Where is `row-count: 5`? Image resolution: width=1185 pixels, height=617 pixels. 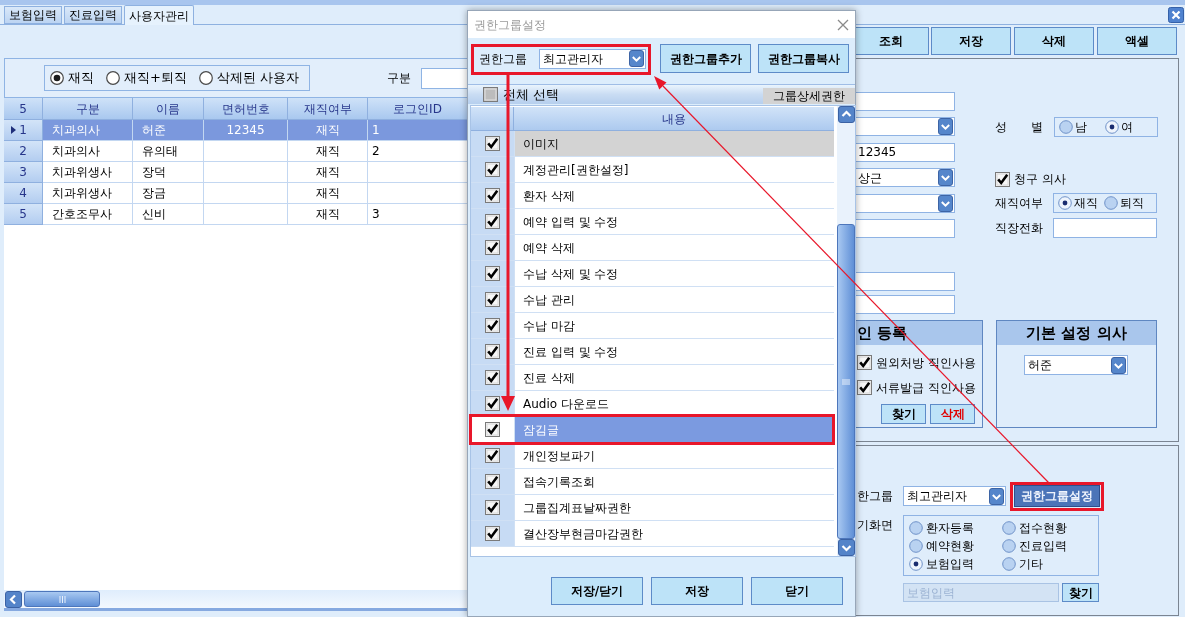
row-count: 5 is located at coordinates (23, 109).